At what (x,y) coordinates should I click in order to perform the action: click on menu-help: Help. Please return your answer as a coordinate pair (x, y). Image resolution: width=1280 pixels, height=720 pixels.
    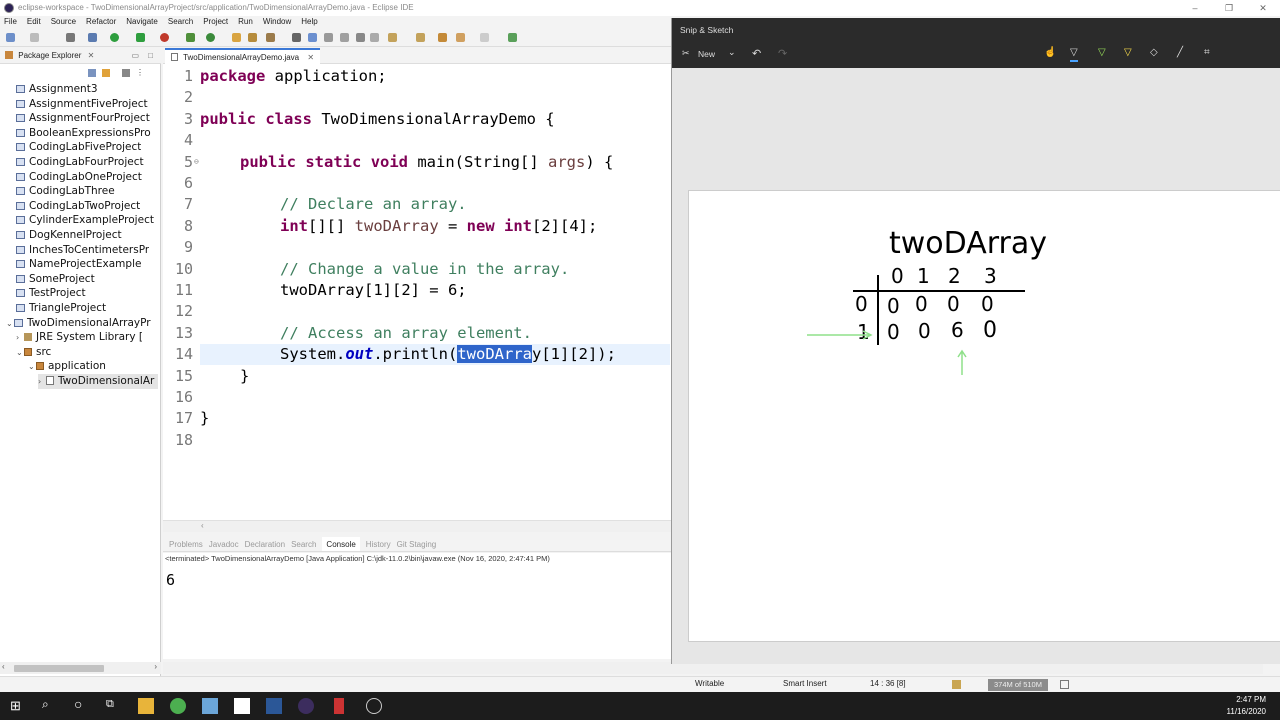
    Looking at the image, I should click on (309, 22).